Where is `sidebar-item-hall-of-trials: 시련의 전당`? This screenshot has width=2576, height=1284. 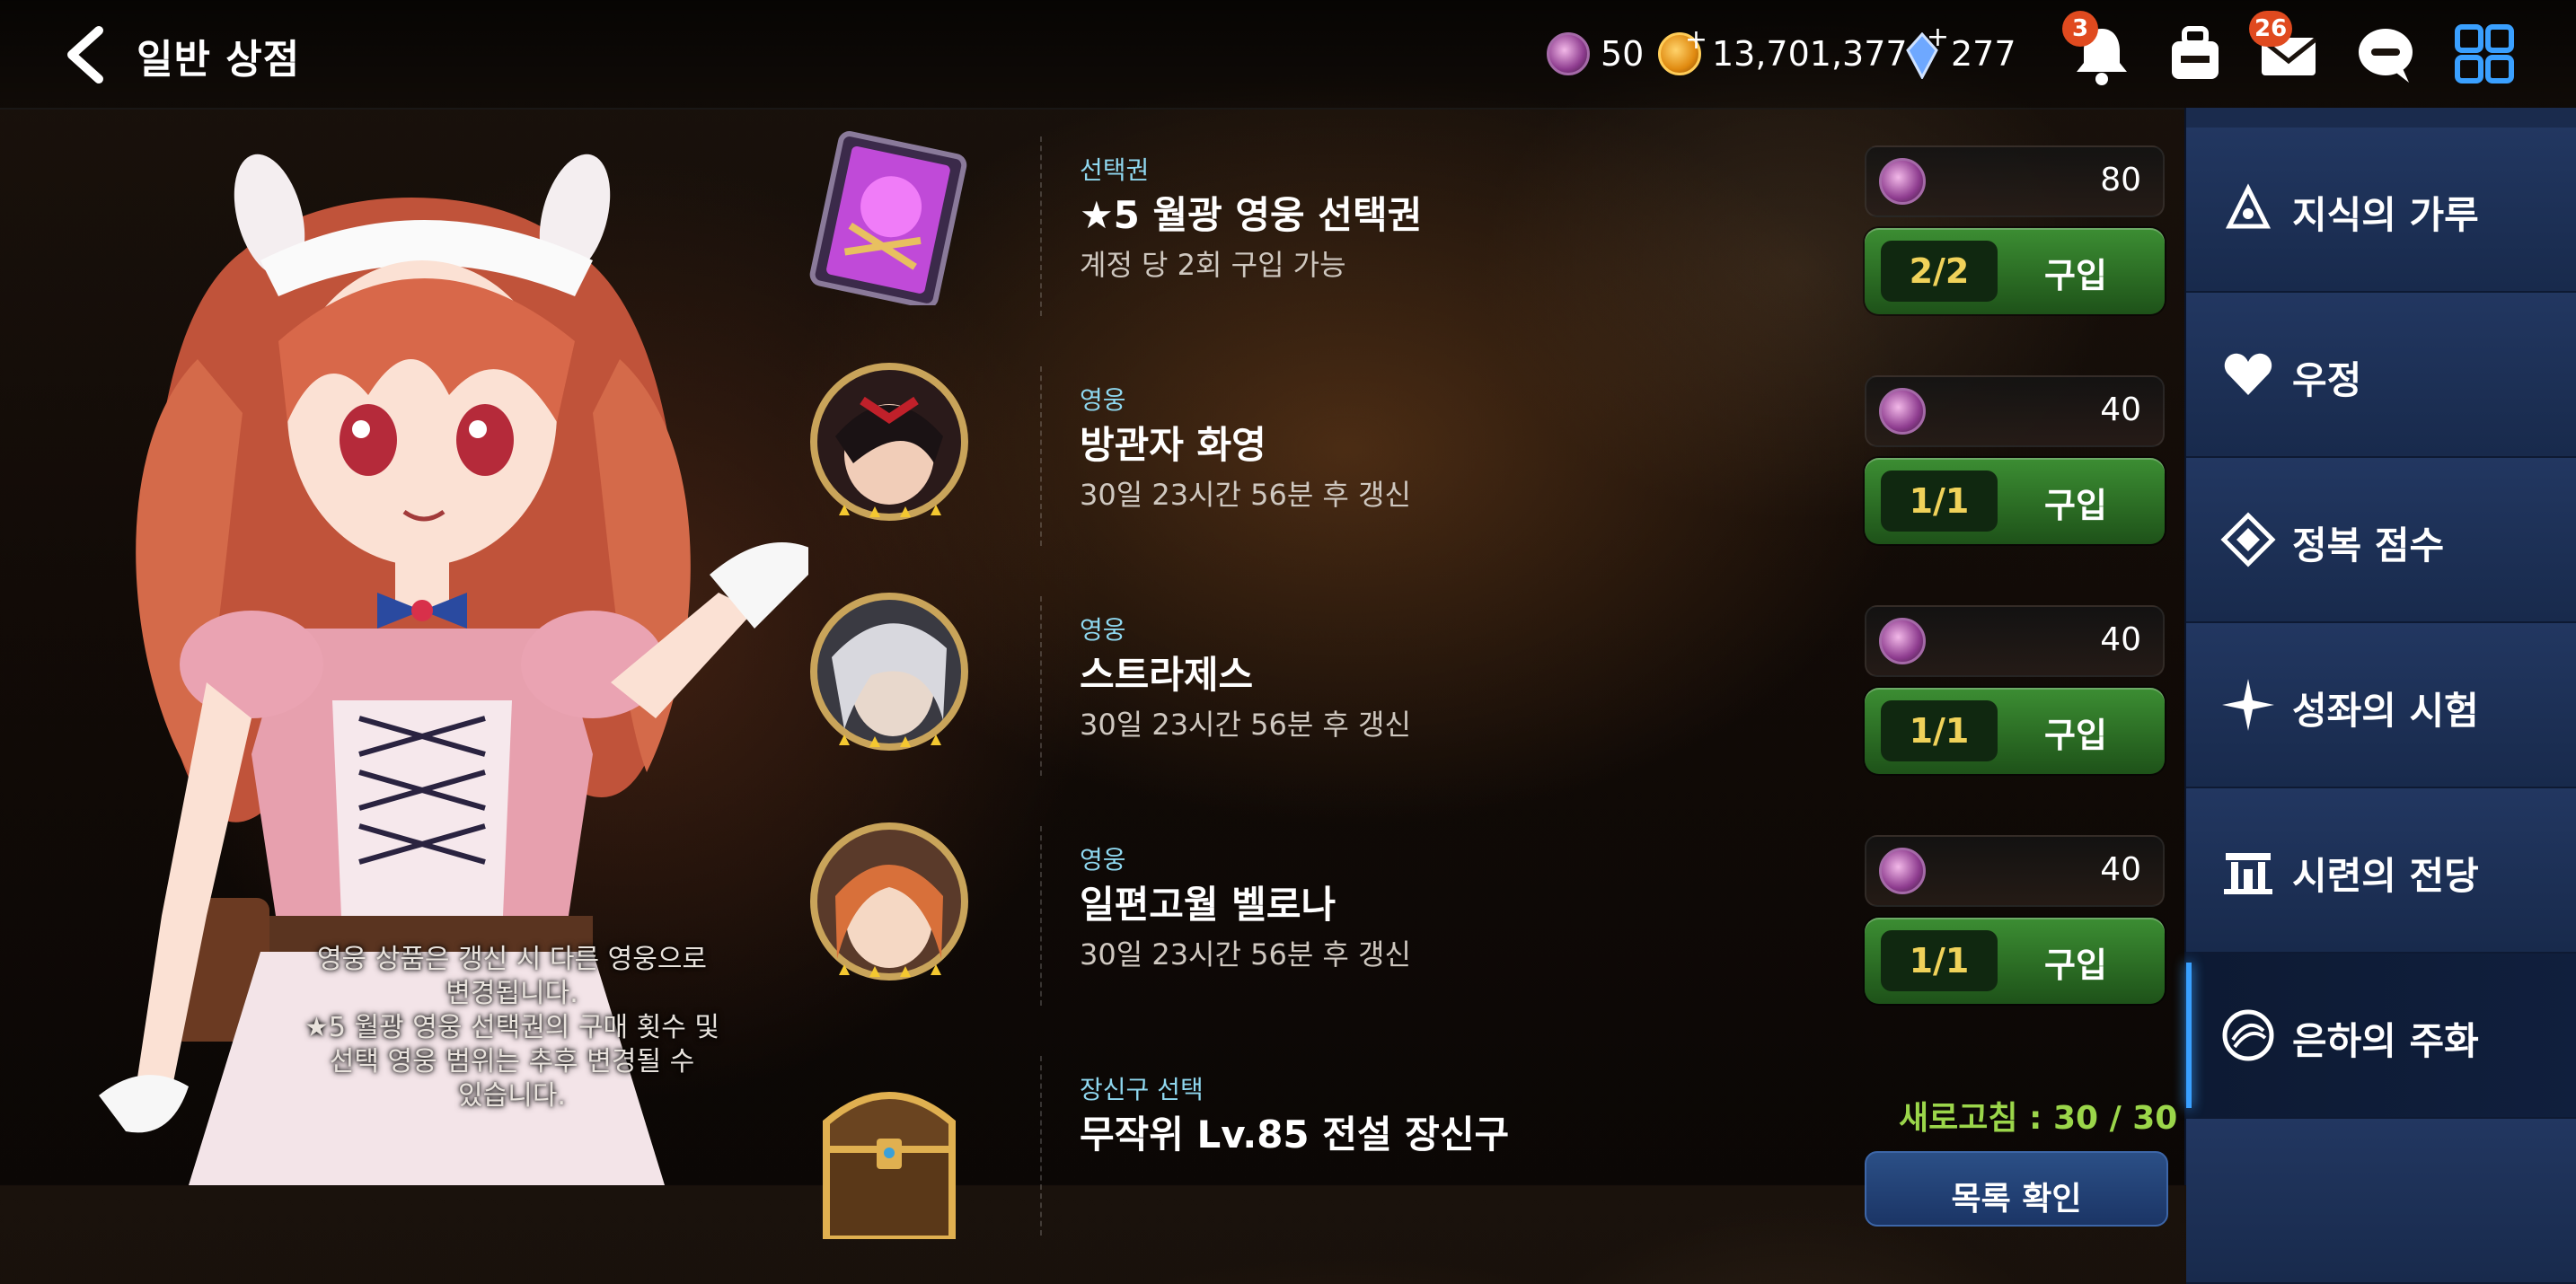 sidebar-item-hall-of-trials: 시련의 전당 is located at coordinates (2381, 871).